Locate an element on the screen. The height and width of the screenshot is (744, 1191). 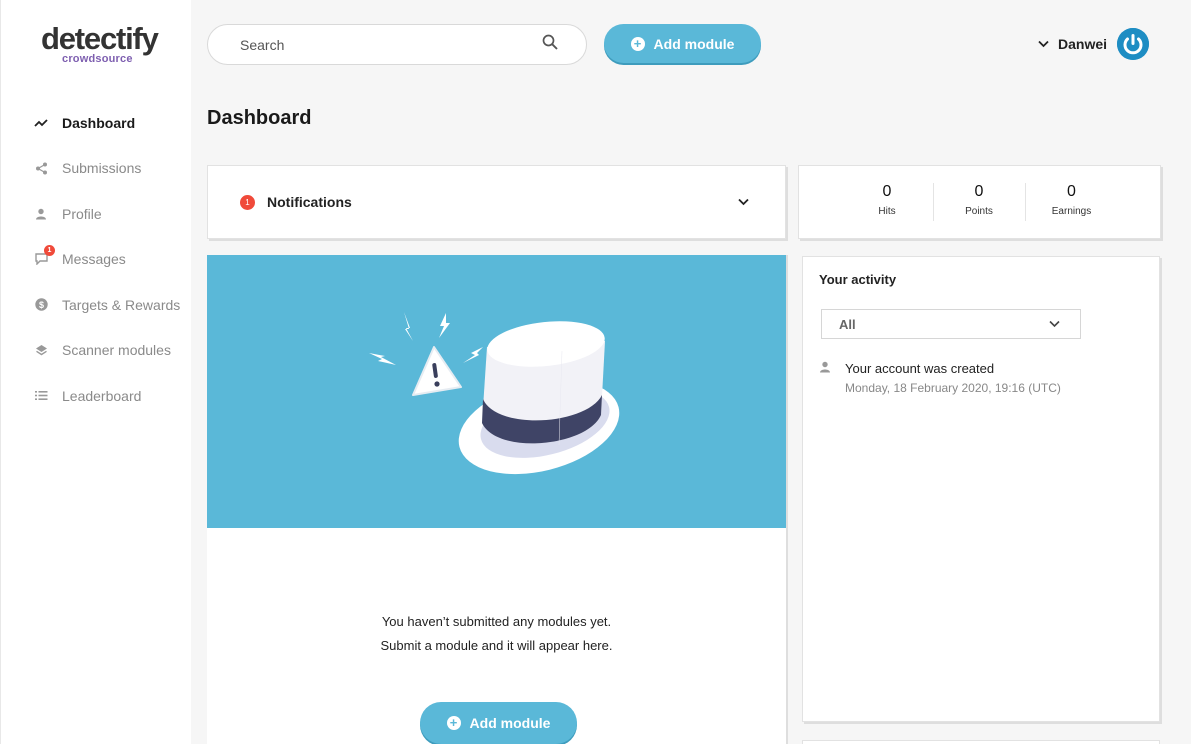
stat-label: Earnings is located at coordinates (1071, 211).